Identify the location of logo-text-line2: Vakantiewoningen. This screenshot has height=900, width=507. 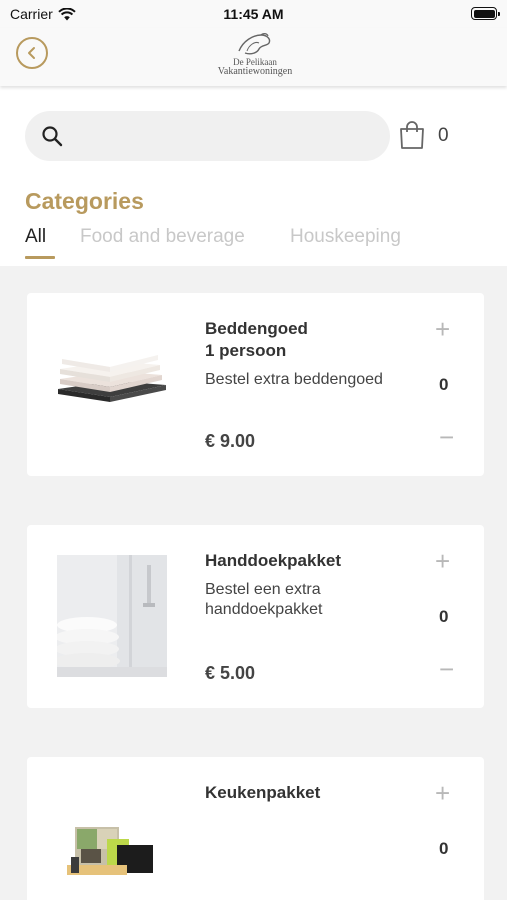
(255, 71).